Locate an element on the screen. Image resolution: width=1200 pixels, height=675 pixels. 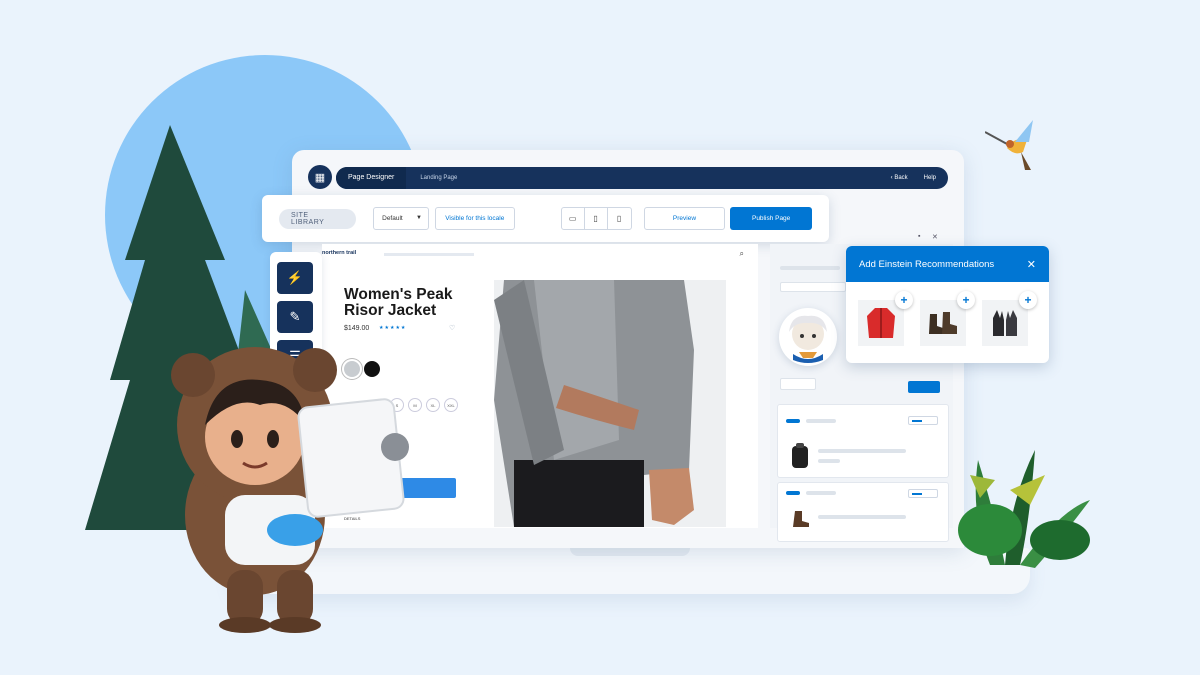
home-icon: ▦ is located at coordinates (320, 177).